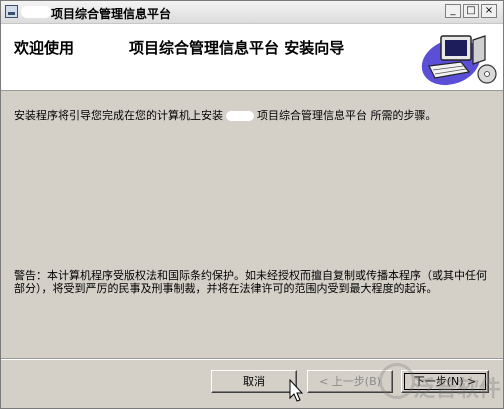 The height and width of the screenshot is (409, 504). What do you see at coordinates (471, 11) in the screenshot?
I see `maximize-button: □` at bounding box center [471, 11].